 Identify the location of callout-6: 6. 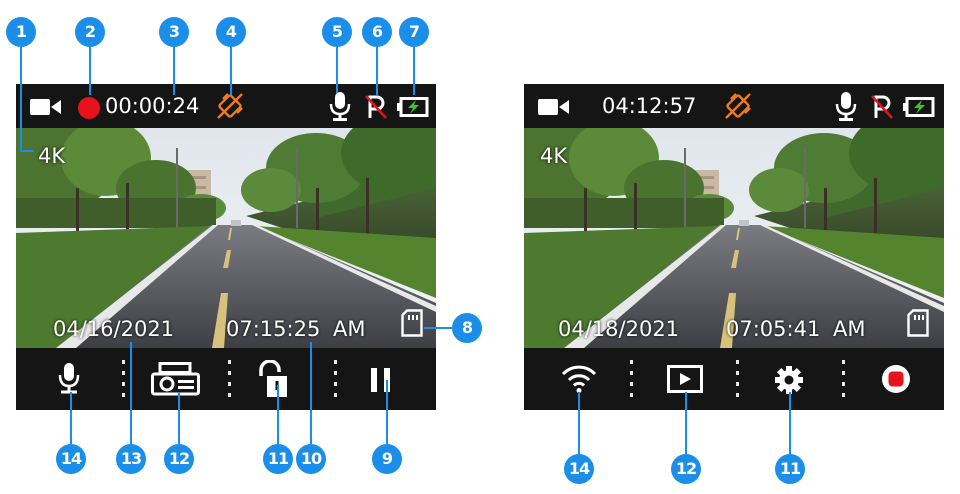
(377, 32).